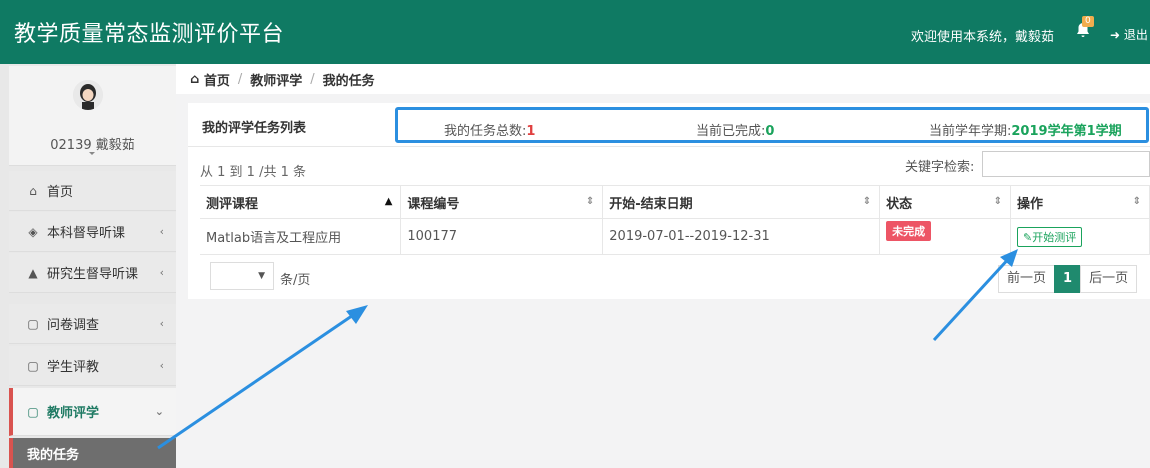 This screenshot has width=1150, height=468. What do you see at coordinates (651, 204) in the screenshot?
I see `column-label: 开始-结束日期` at bounding box center [651, 204].